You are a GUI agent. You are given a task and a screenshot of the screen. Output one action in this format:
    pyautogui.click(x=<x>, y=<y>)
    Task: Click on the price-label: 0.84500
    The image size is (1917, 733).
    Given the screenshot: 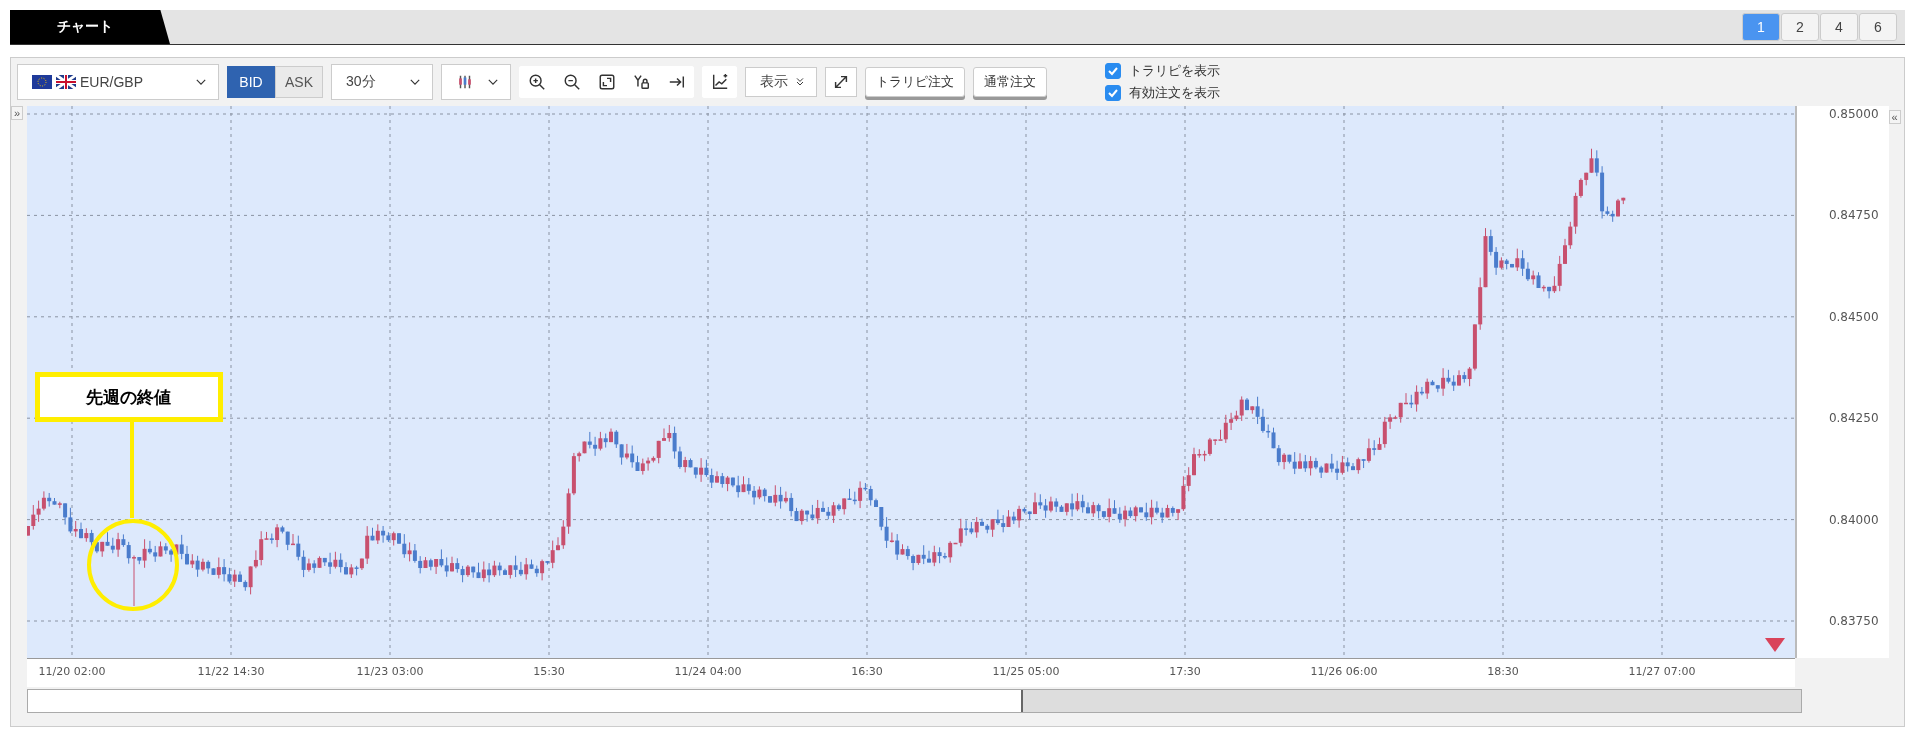 What is the action you would take?
    pyautogui.click(x=1853, y=316)
    